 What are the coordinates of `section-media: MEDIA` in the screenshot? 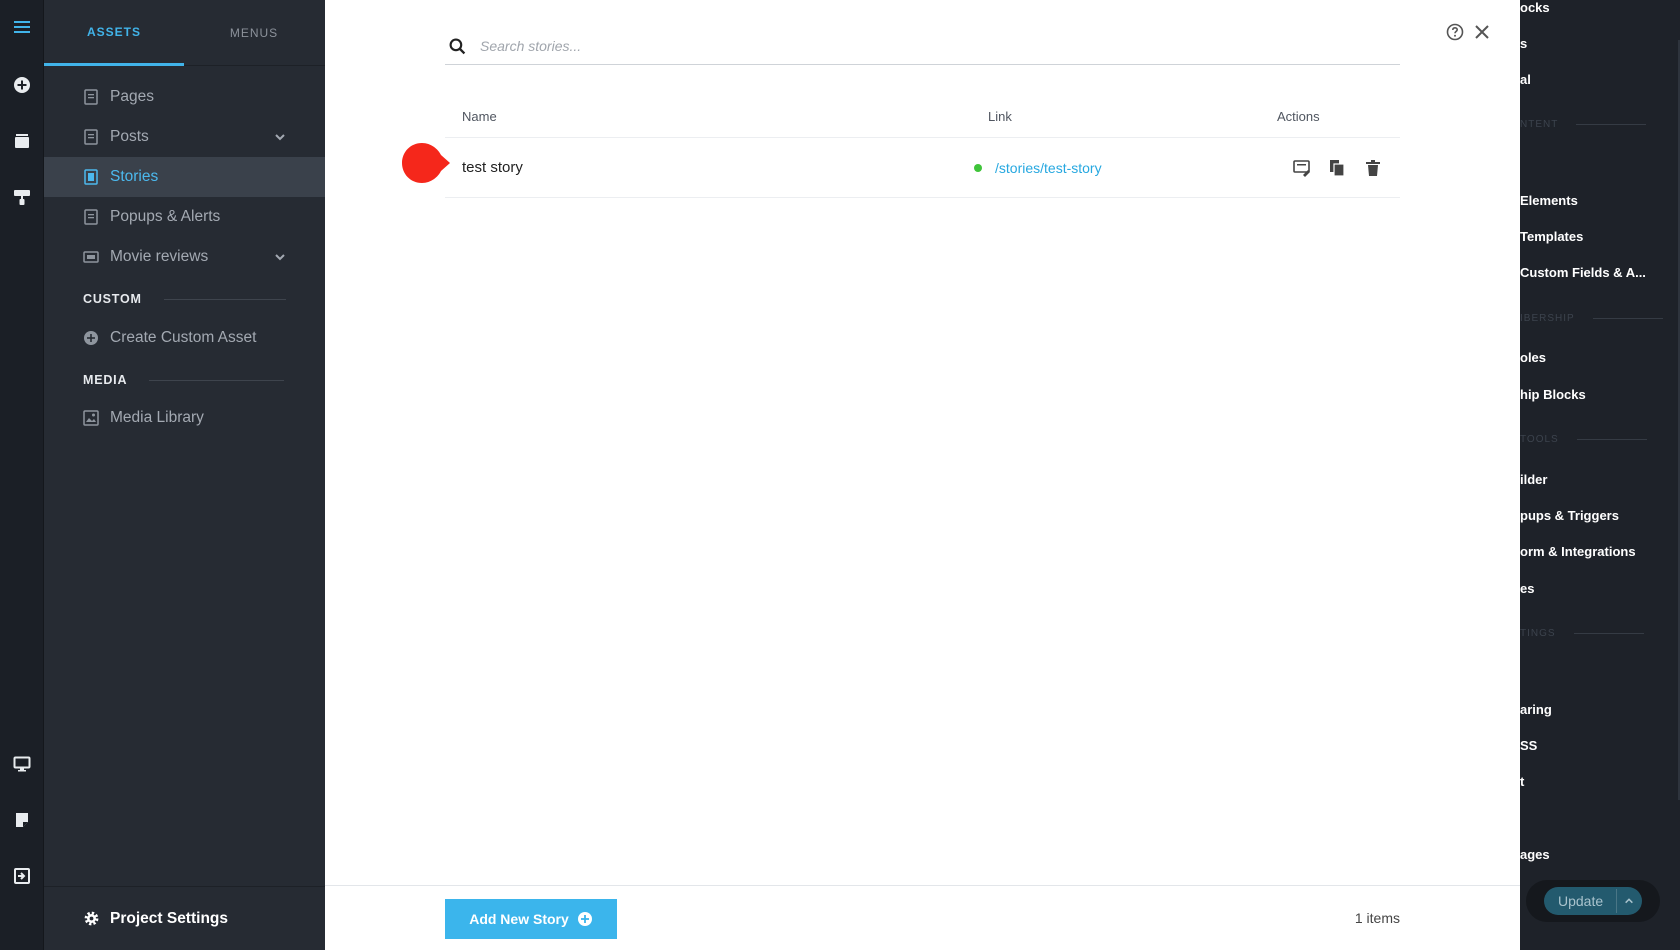 It's located at (184, 380).